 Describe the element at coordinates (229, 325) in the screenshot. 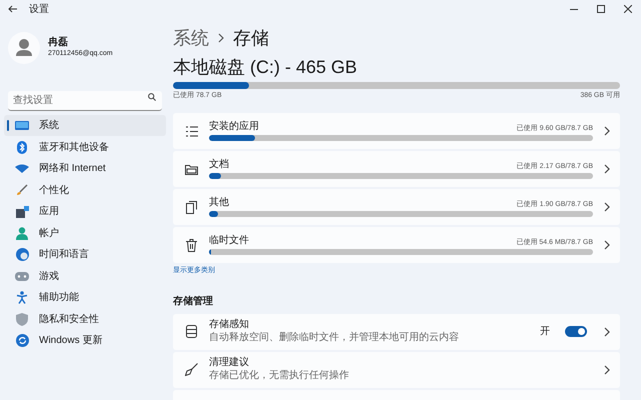

I see `setting-title: 存储感知` at that location.